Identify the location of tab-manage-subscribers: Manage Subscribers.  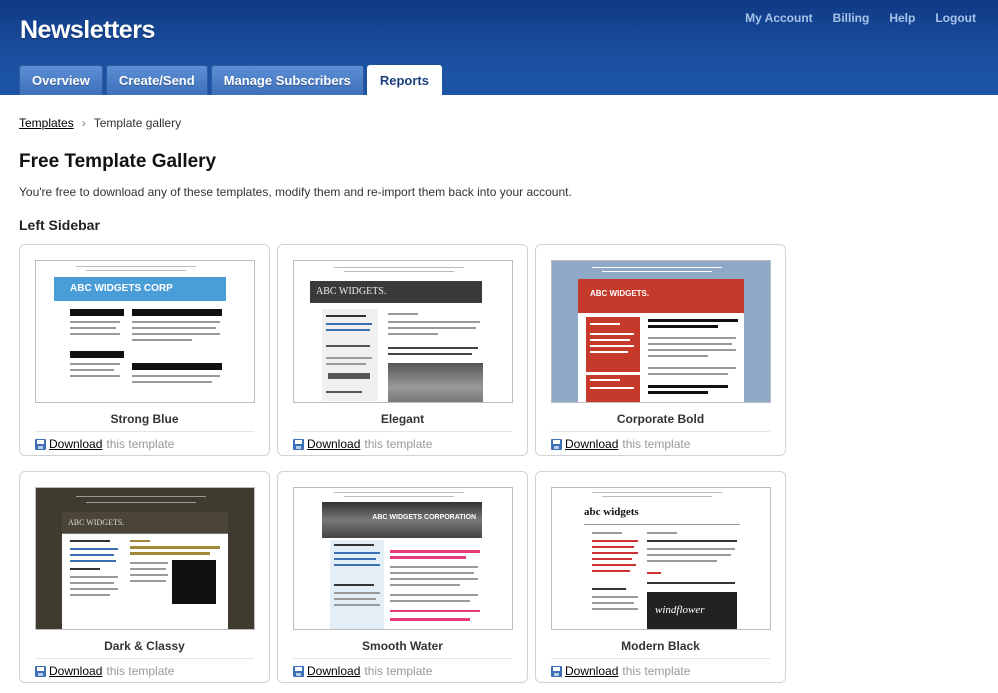
(287, 80).